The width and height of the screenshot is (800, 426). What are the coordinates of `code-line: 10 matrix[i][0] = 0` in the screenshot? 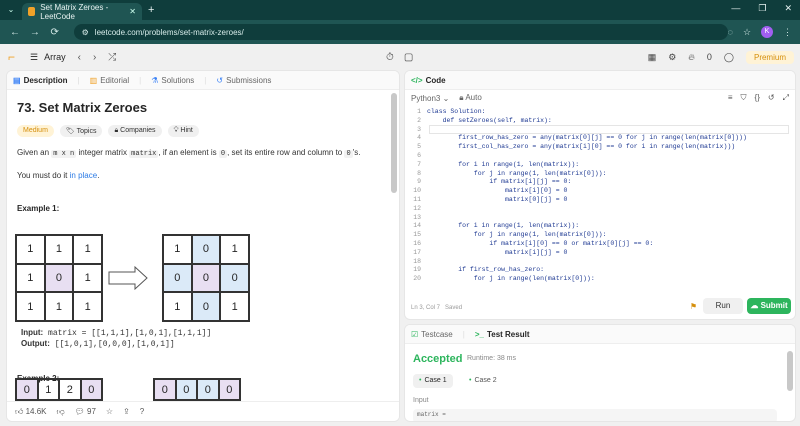 It's located at (600, 191).